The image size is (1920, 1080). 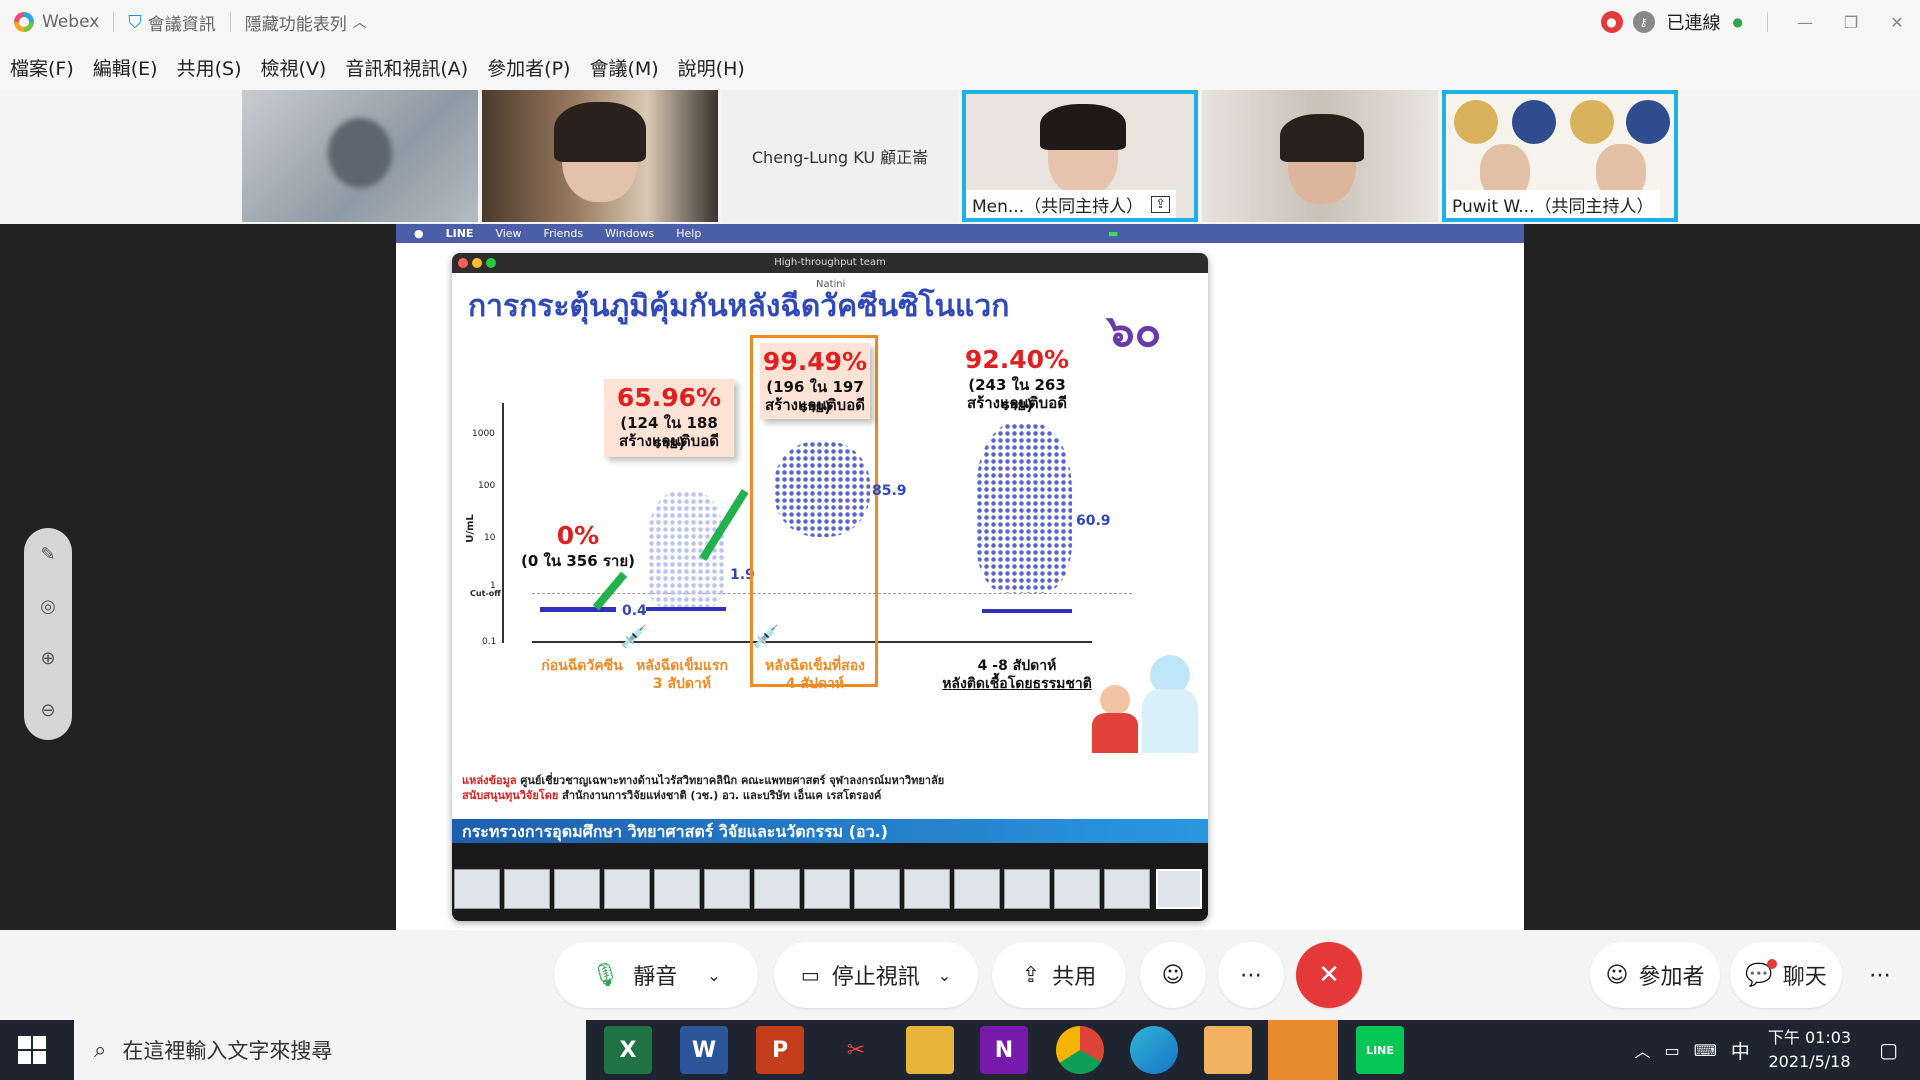 I want to click on menu-help: 說明(H), so click(x=711, y=67).